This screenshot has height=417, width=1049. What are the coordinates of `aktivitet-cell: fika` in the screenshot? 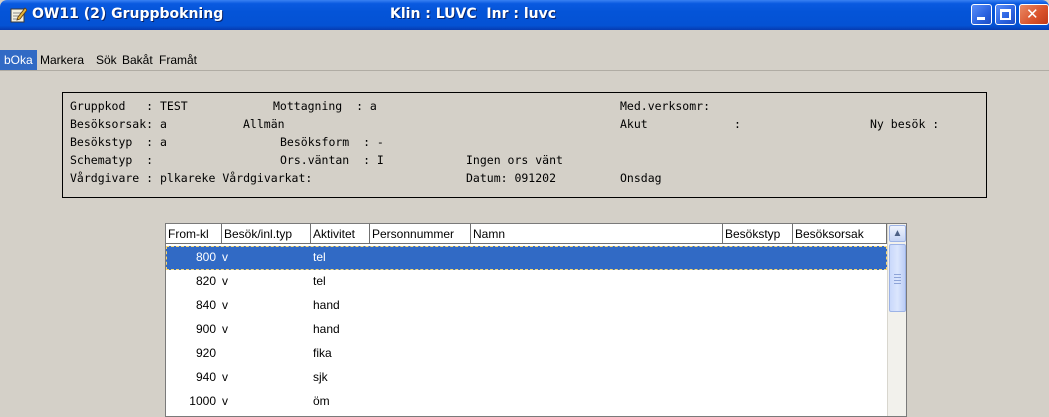 It's located at (322, 353).